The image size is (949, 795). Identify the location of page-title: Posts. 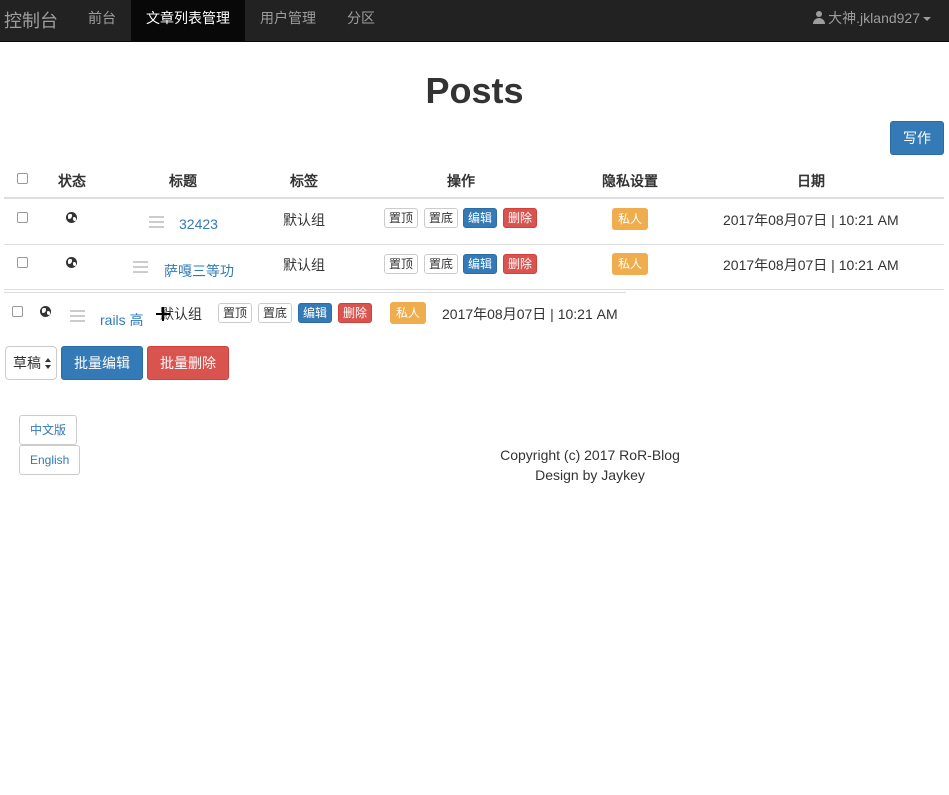
(474, 90).